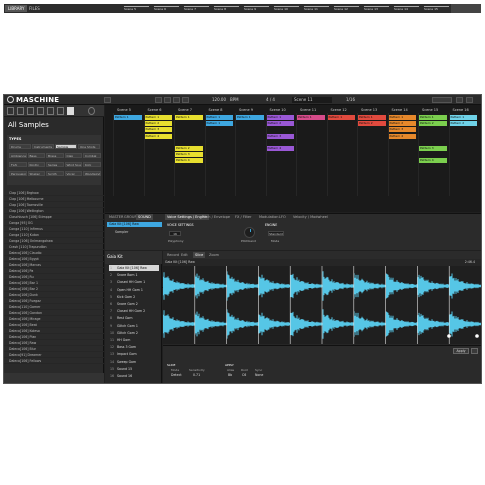 The width and height of the screenshot is (485, 485). What do you see at coordinates (34, 8) in the screenshot?
I see `tab-files-top: FILES` at bounding box center [34, 8].